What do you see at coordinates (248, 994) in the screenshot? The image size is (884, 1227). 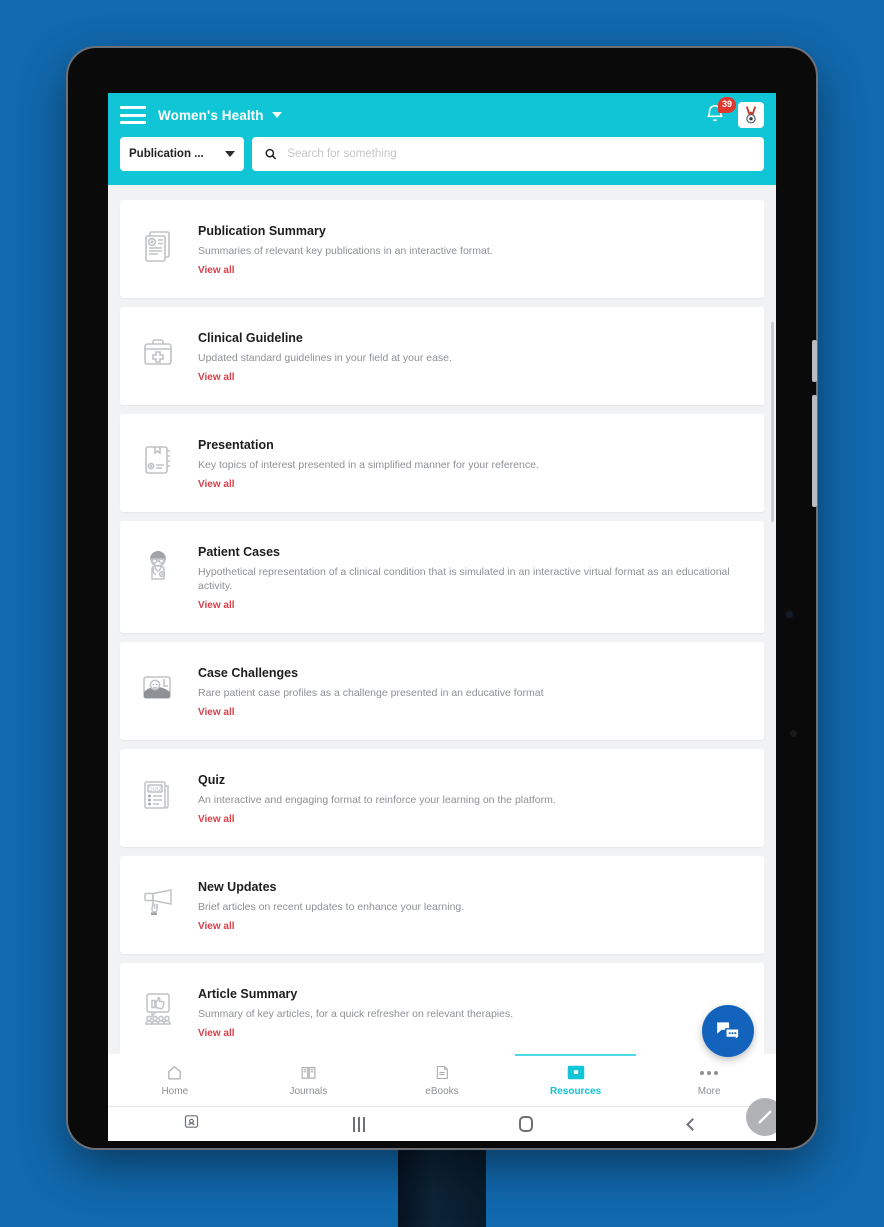 I see `list-item-title: Article Summary` at bounding box center [248, 994].